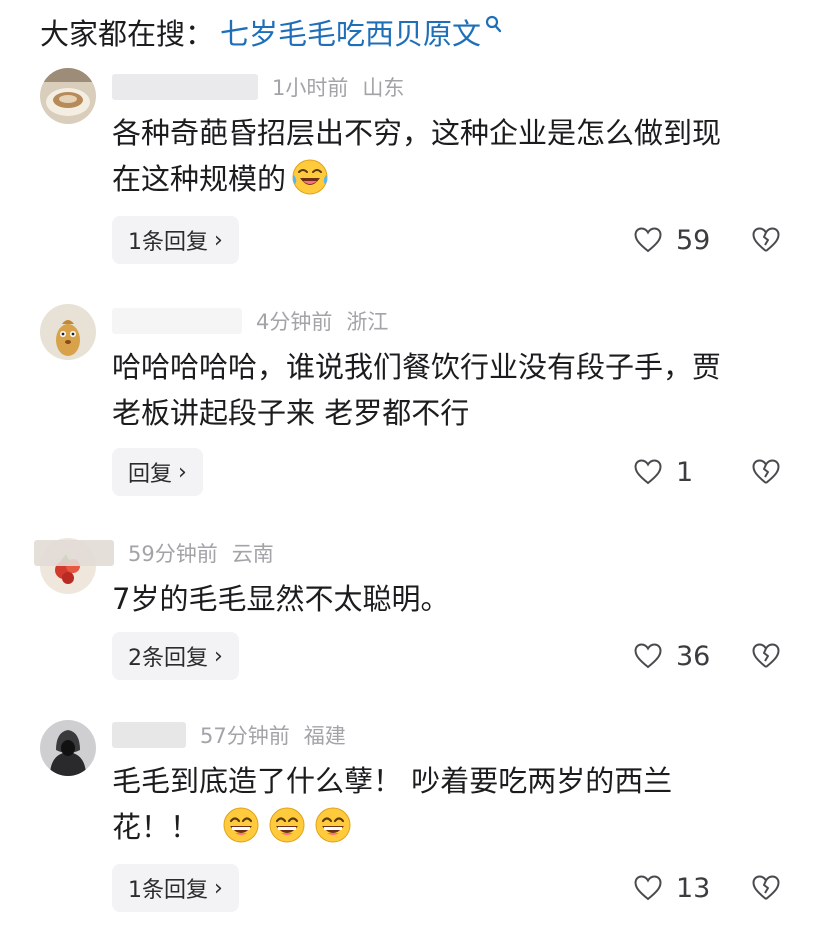 The image size is (828, 941). What do you see at coordinates (457, 179) in the screenshot?
I see `comment-line-wrap: 在这种规模的` at bounding box center [457, 179].